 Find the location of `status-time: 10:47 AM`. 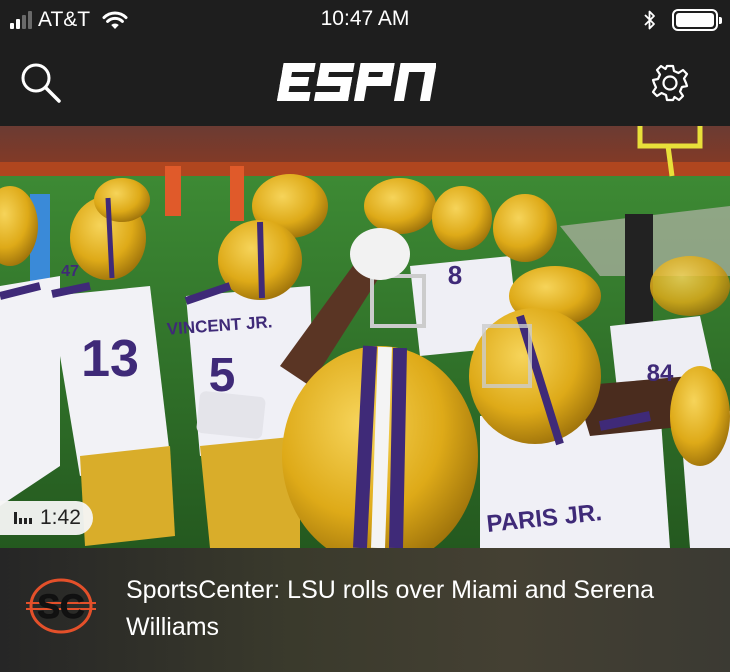

status-time: 10:47 AM is located at coordinates (365, 18).